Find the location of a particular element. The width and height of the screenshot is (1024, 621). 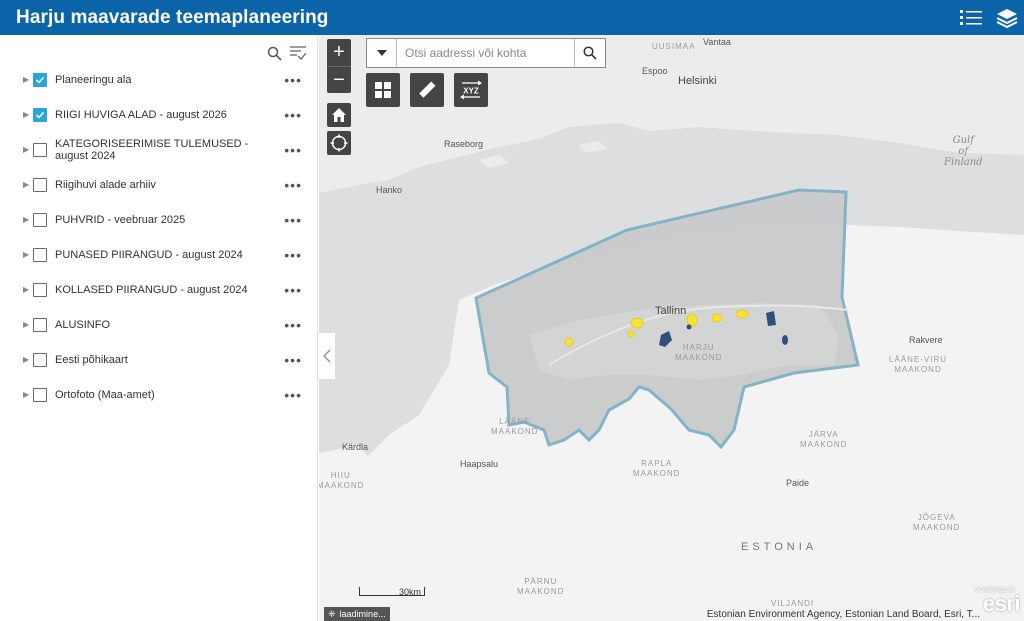

map-label-jarva: JÄRVA MAAKOND is located at coordinates (824, 439).